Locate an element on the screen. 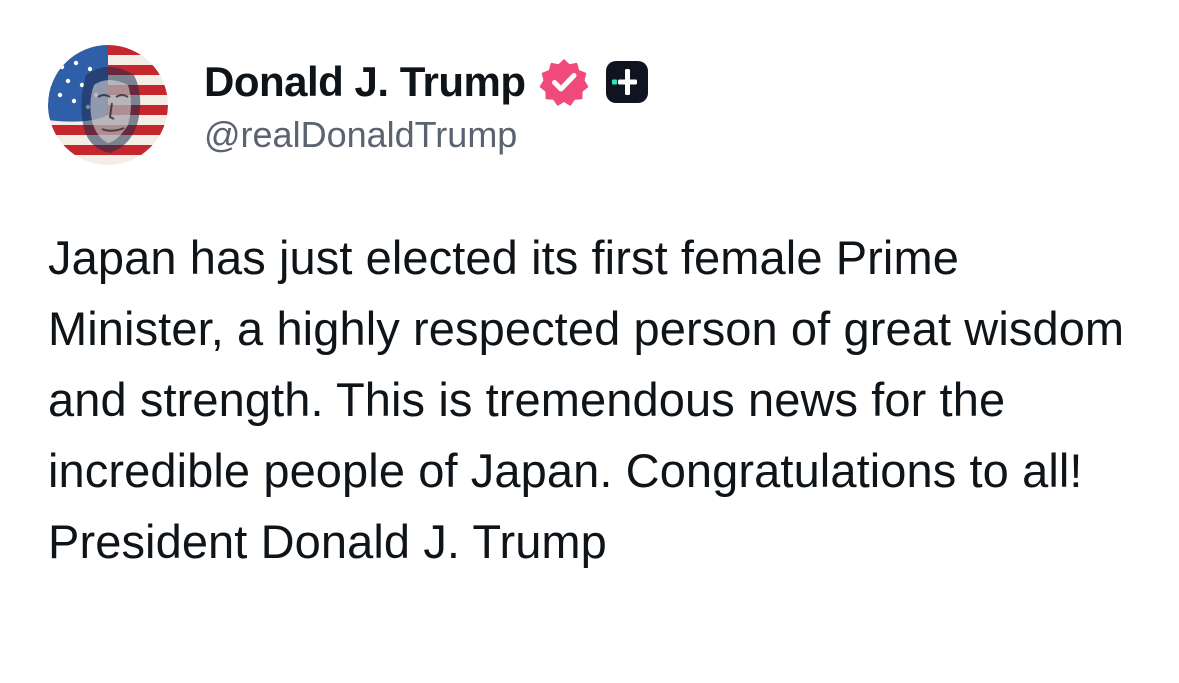 Image resolution: width=1179 pixels, height=683 pixels. display-name: Donald J. Trump is located at coordinates (365, 82).